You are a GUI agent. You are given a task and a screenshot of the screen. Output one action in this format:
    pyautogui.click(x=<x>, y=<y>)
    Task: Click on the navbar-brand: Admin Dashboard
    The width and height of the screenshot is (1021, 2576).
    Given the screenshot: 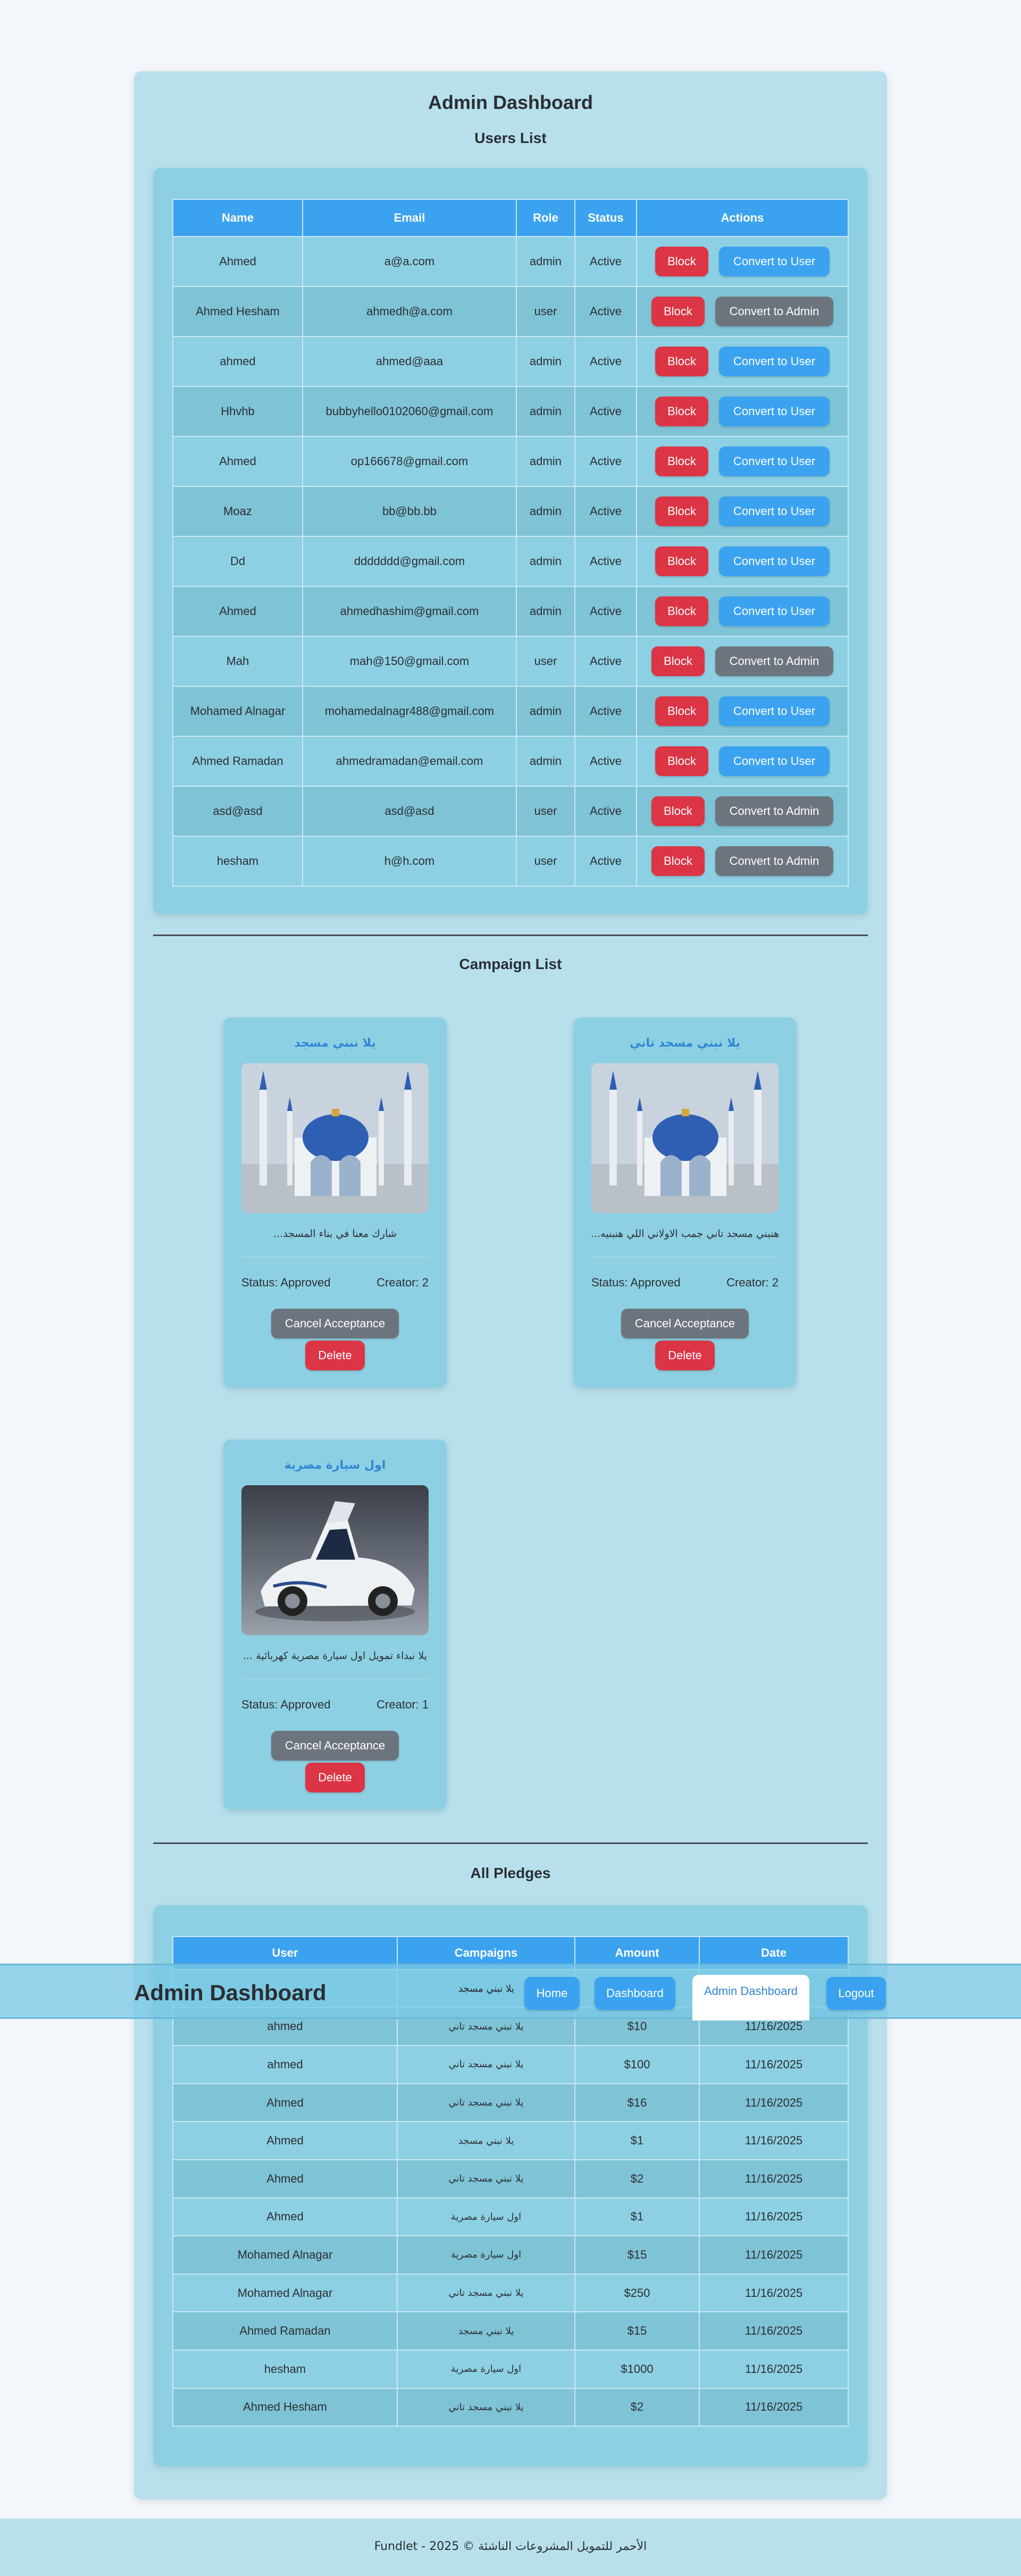 What is the action you would take?
    pyautogui.click(x=230, y=1993)
    